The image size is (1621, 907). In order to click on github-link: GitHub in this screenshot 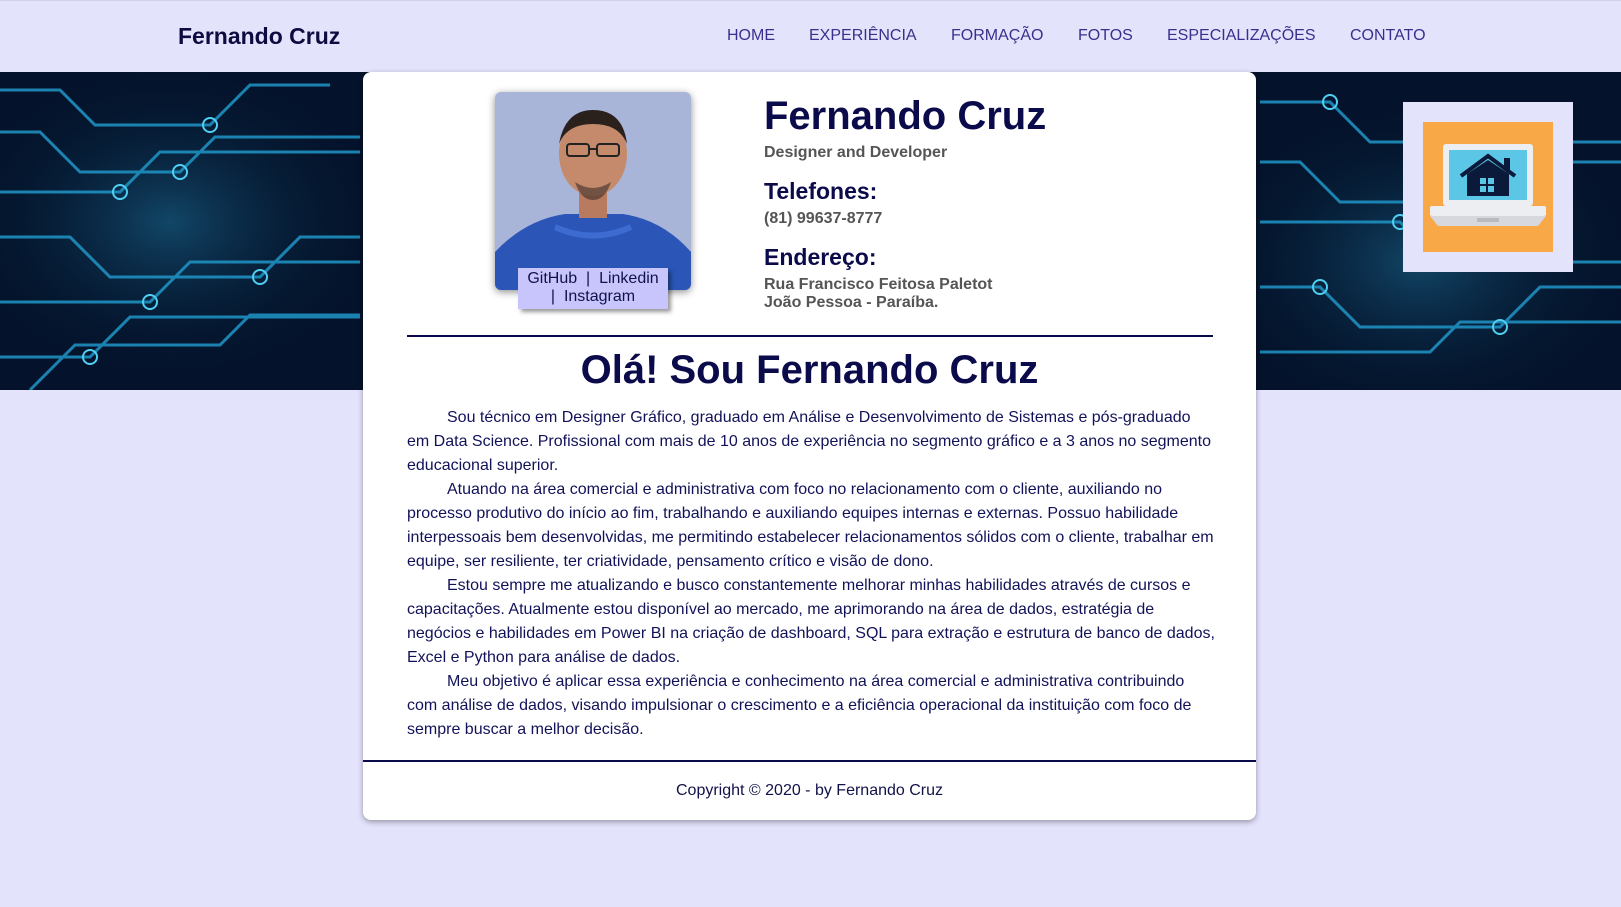, I will do `click(552, 278)`.